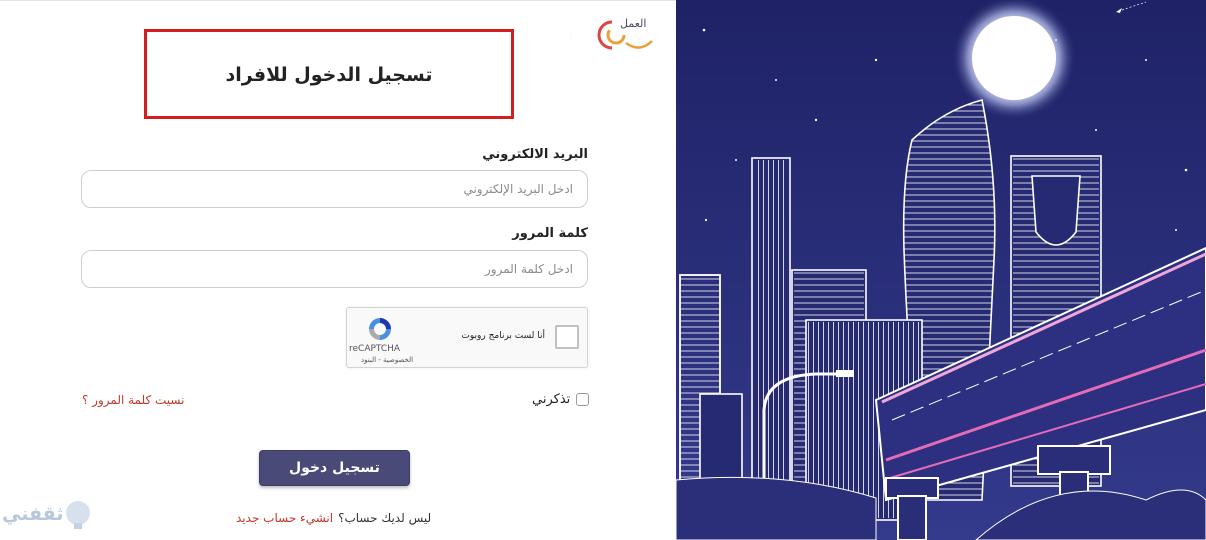 This screenshot has height=540, width=1206. I want to click on remember-me-checkbox, so click(583, 399).